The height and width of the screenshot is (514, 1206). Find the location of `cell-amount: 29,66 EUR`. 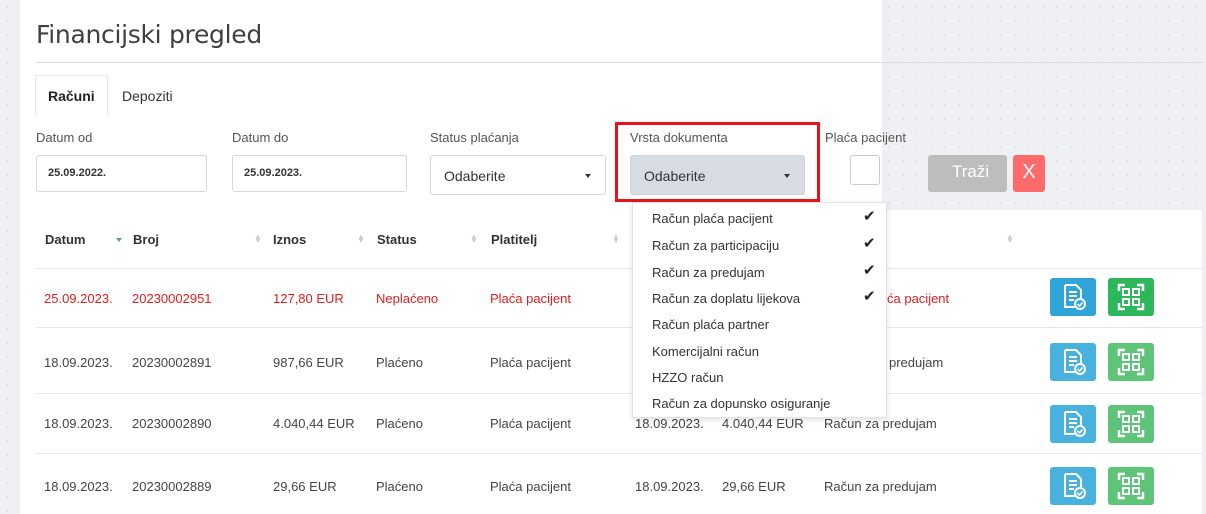

cell-amount: 29,66 EUR is located at coordinates (305, 486).